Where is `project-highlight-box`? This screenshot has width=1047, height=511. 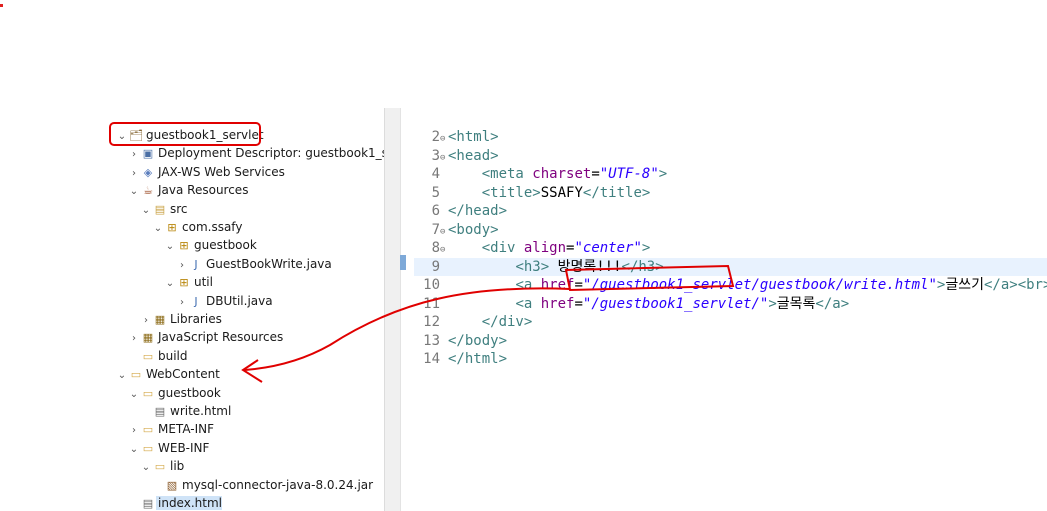 project-highlight-box is located at coordinates (185, 134).